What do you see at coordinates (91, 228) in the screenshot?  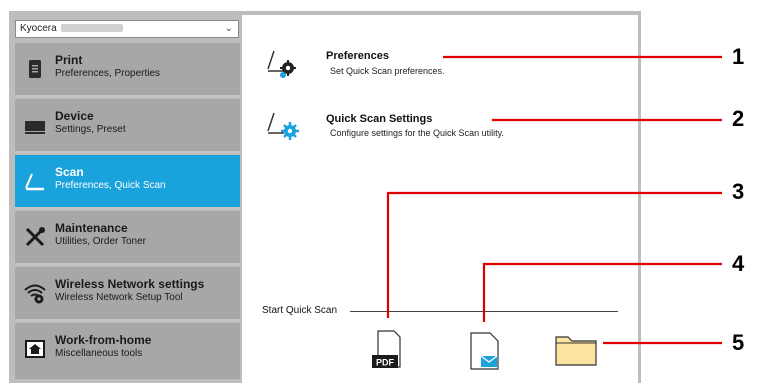 I see `sidebar-item-title: Maintenance` at bounding box center [91, 228].